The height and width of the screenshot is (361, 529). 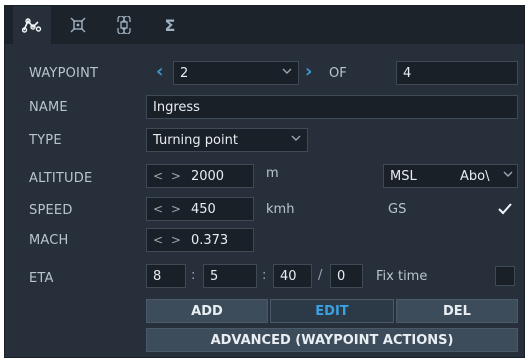 I want to click on altitude-spinner: < > 2000, so click(x=200, y=176).